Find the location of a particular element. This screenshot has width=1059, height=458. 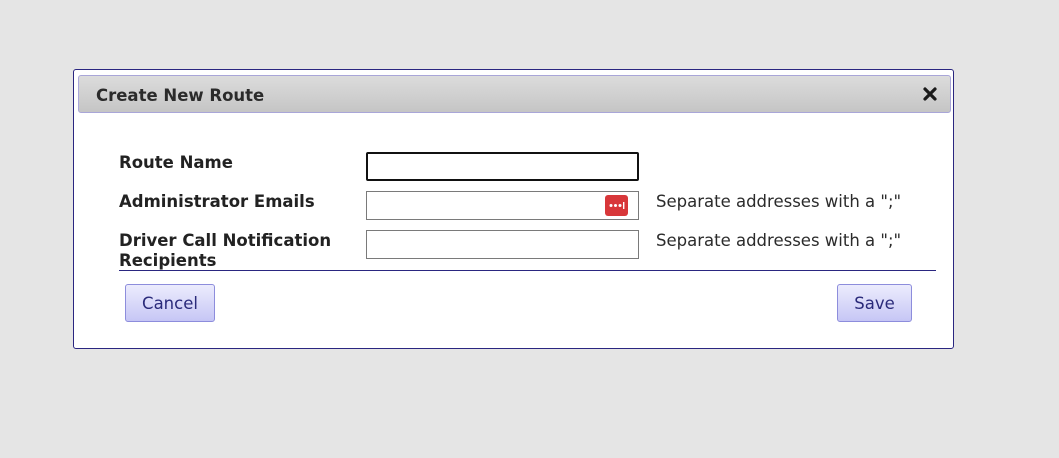

form-divider is located at coordinates (527, 270).